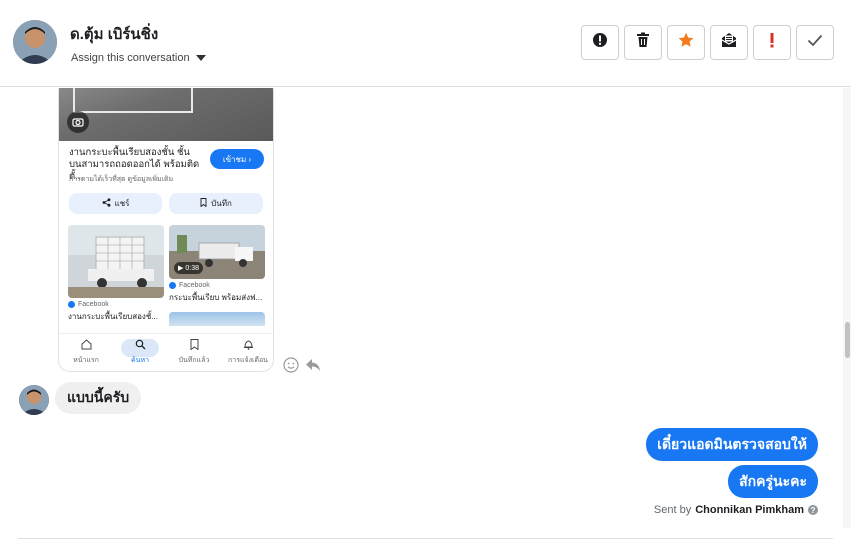  I want to click on share-icon, so click(106, 203).